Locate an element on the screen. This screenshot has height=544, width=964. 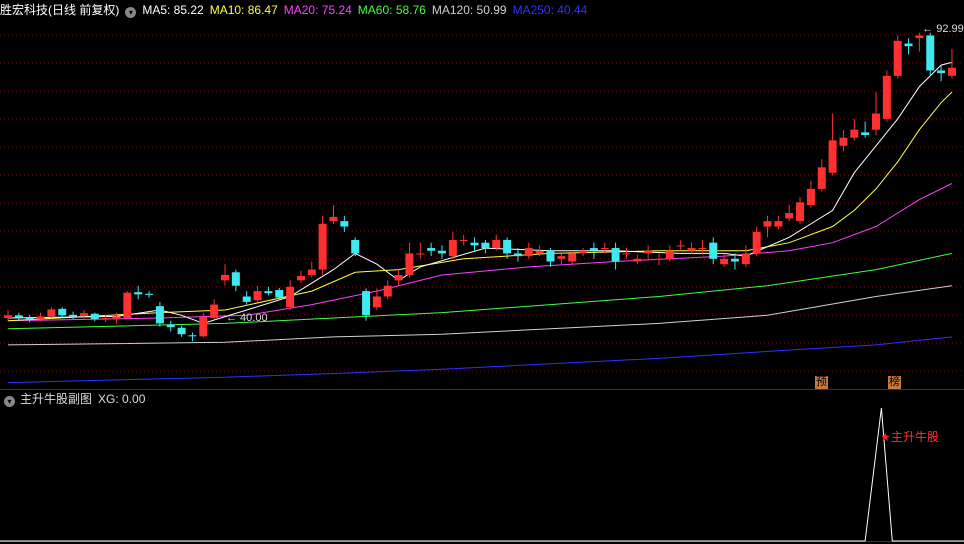
ma250-line is located at coordinates (479, 360).